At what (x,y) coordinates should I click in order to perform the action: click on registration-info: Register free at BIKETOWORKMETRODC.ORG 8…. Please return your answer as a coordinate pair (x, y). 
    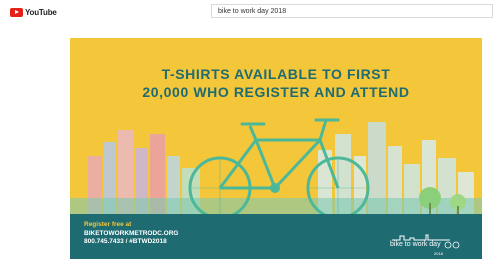
    Looking at the image, I should click on (131, 234).